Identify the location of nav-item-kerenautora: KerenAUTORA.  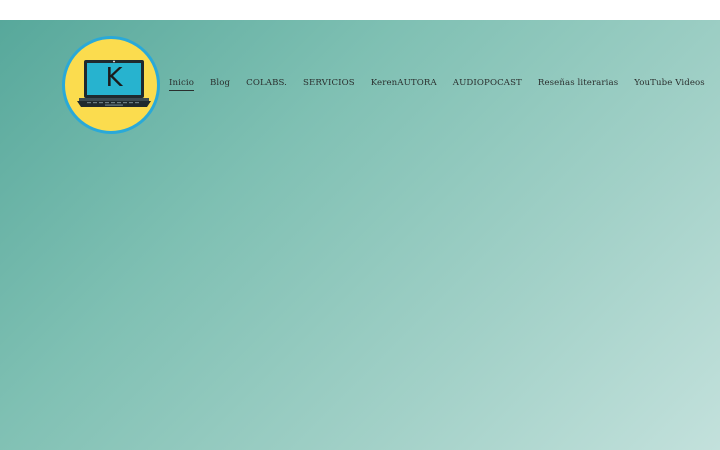
(404, 84).